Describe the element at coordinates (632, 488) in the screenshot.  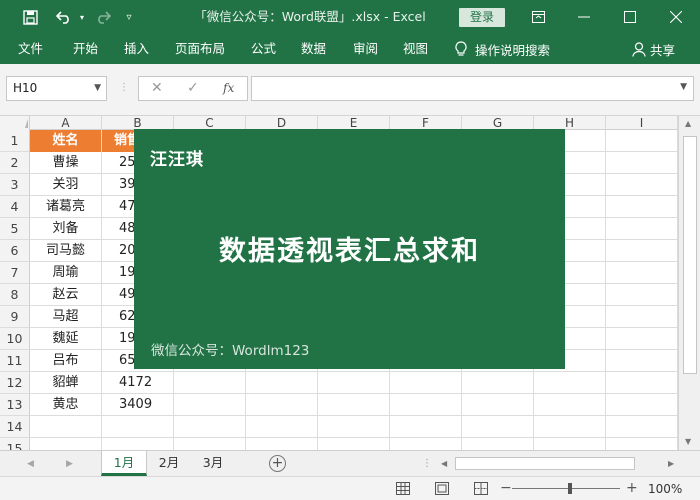
I see `zoom-in-button: +` at that location.